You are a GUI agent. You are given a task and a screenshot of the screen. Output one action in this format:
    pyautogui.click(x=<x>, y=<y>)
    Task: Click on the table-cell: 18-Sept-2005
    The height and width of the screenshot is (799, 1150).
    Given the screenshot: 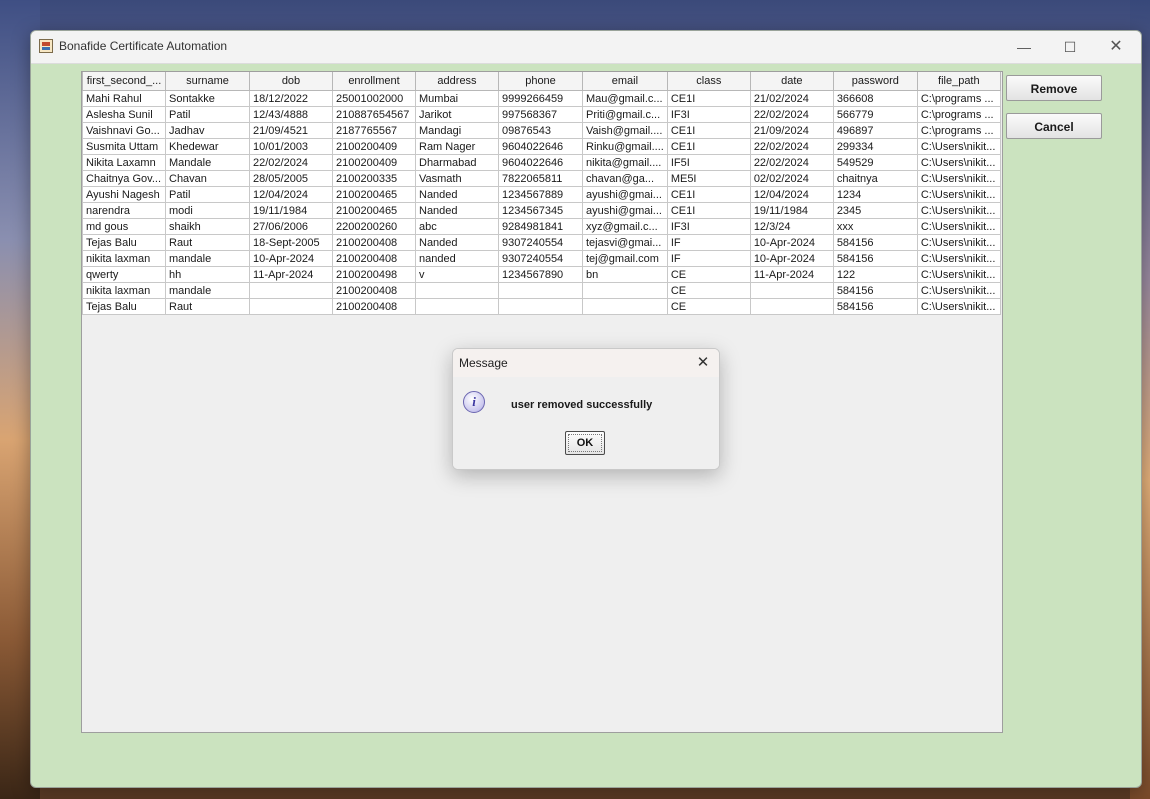 What is the action you would take?
    pyautogui.click(x=291, y=242)
    